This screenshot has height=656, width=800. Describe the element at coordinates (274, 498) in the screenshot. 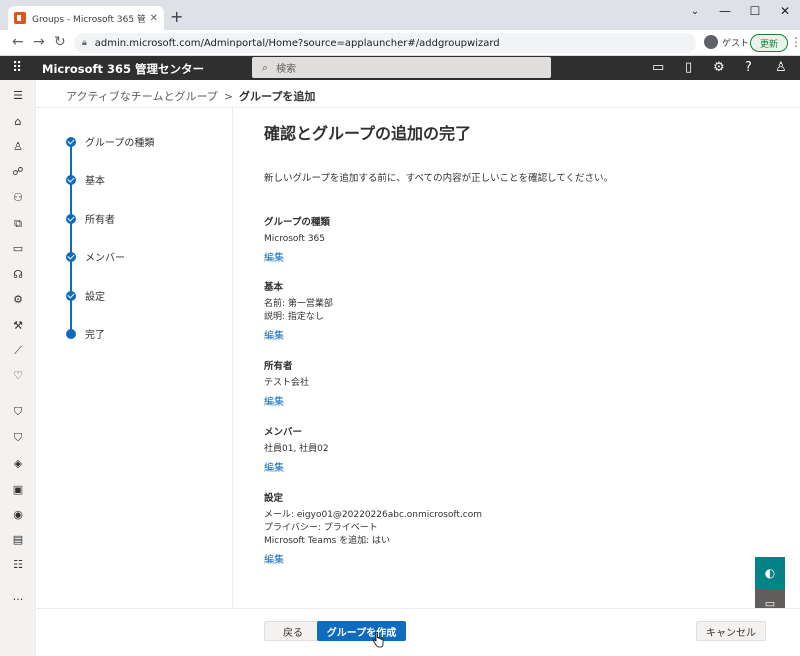

I see `section-heading: 設定` at that location.